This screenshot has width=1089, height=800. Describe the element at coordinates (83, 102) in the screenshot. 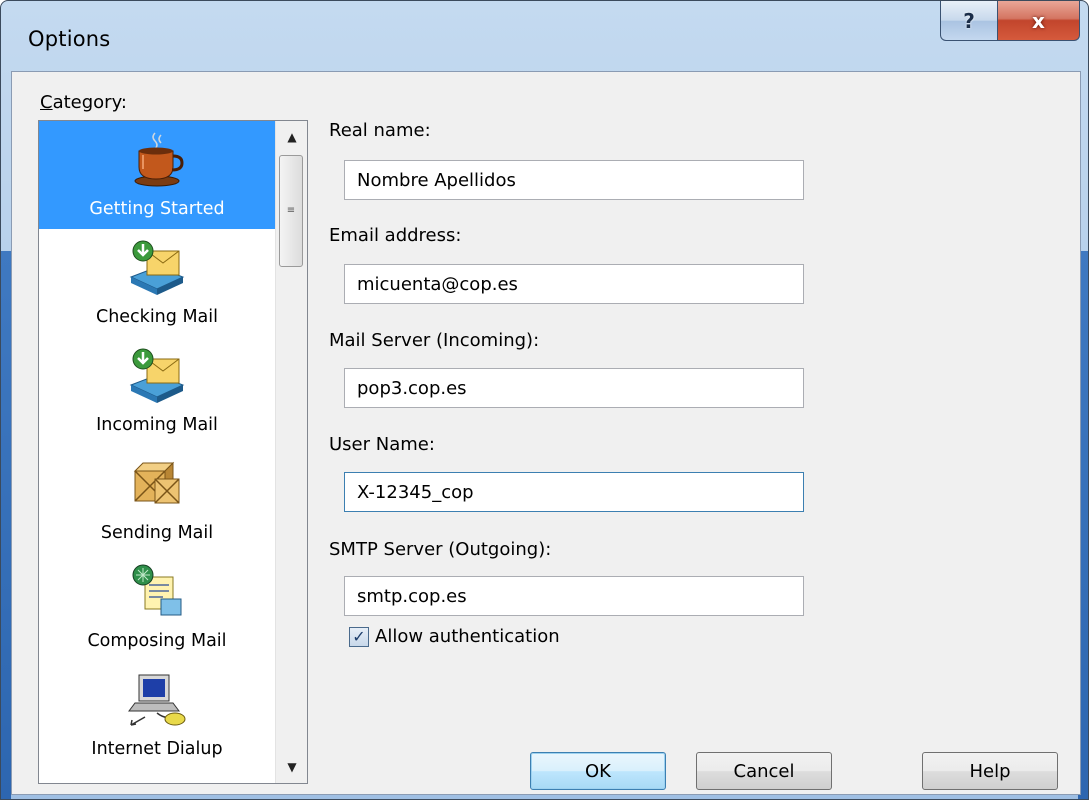

I see `category-label: Category:` at that location.